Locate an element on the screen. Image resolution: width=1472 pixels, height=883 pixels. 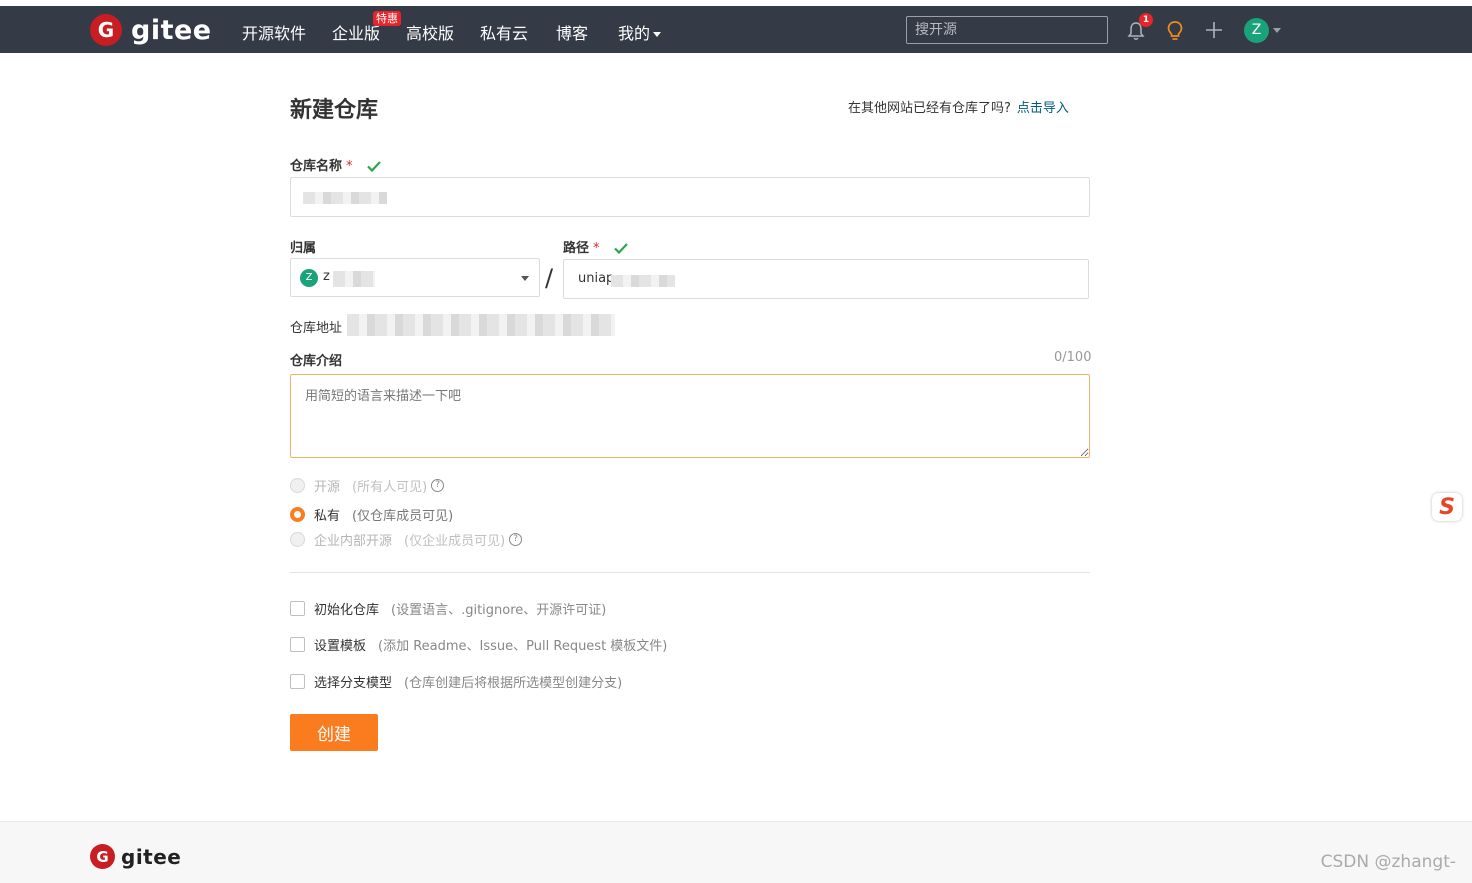
notification-count-badge: 1 is located at coordinates (1146, 20).